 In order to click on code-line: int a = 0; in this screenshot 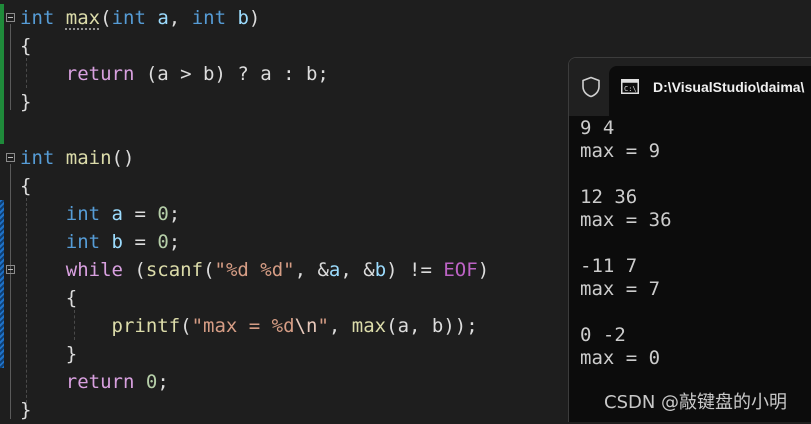, I will do `click(100, 214)`.